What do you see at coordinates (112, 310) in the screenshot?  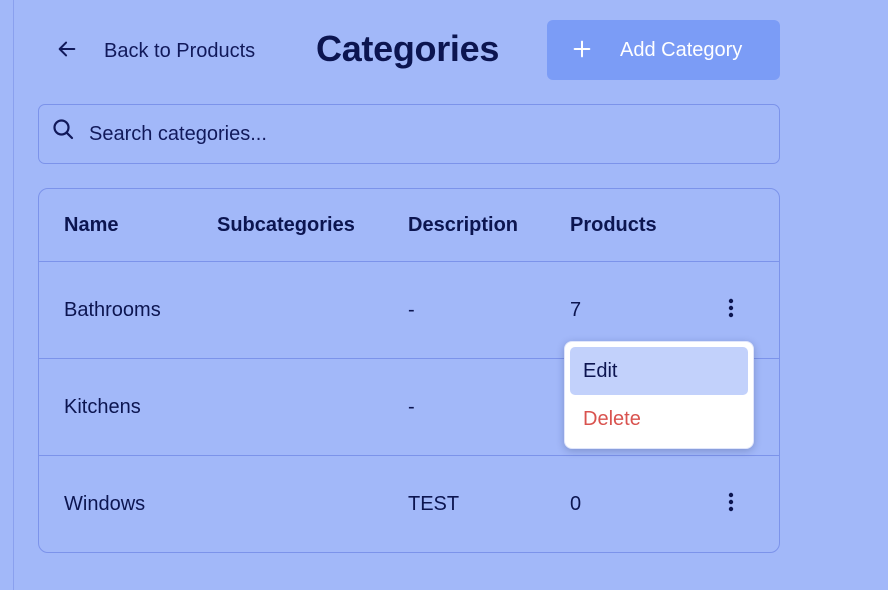 I see `category-name-cell: Bathrooms` at bounding box center [112, 310].